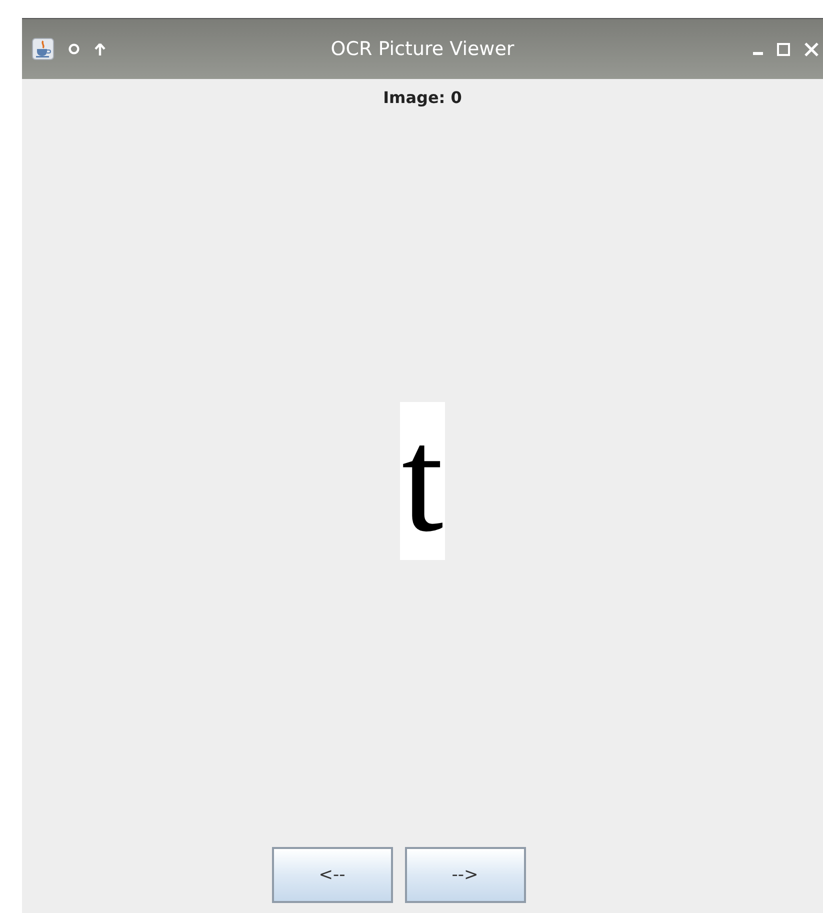 The image size is (823, 913). Describe the element at coordinates (783, 49) in the screenshot. I see `maximize-icon` at that location.